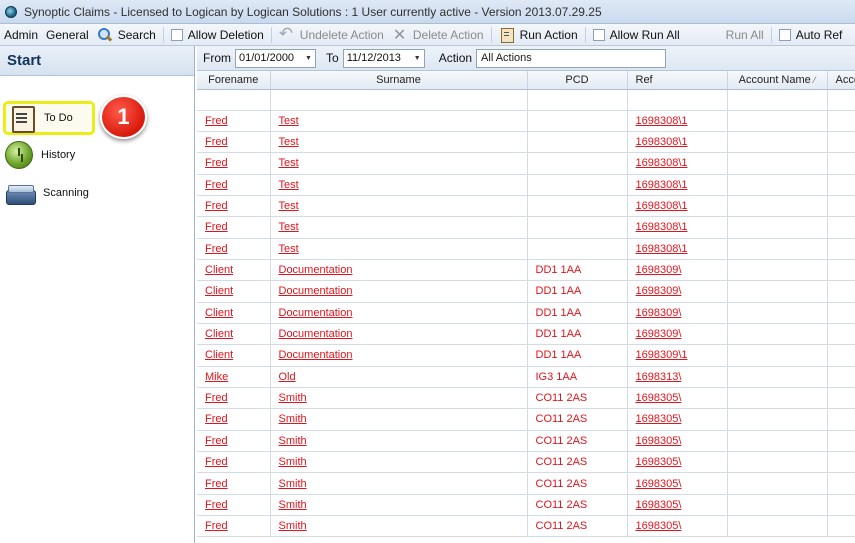 The image size is (855, 543). What do you see at coordinates (841, 80) in the screenshot?
I see `column-header-account: Acco` at bounding box center [841, 80].